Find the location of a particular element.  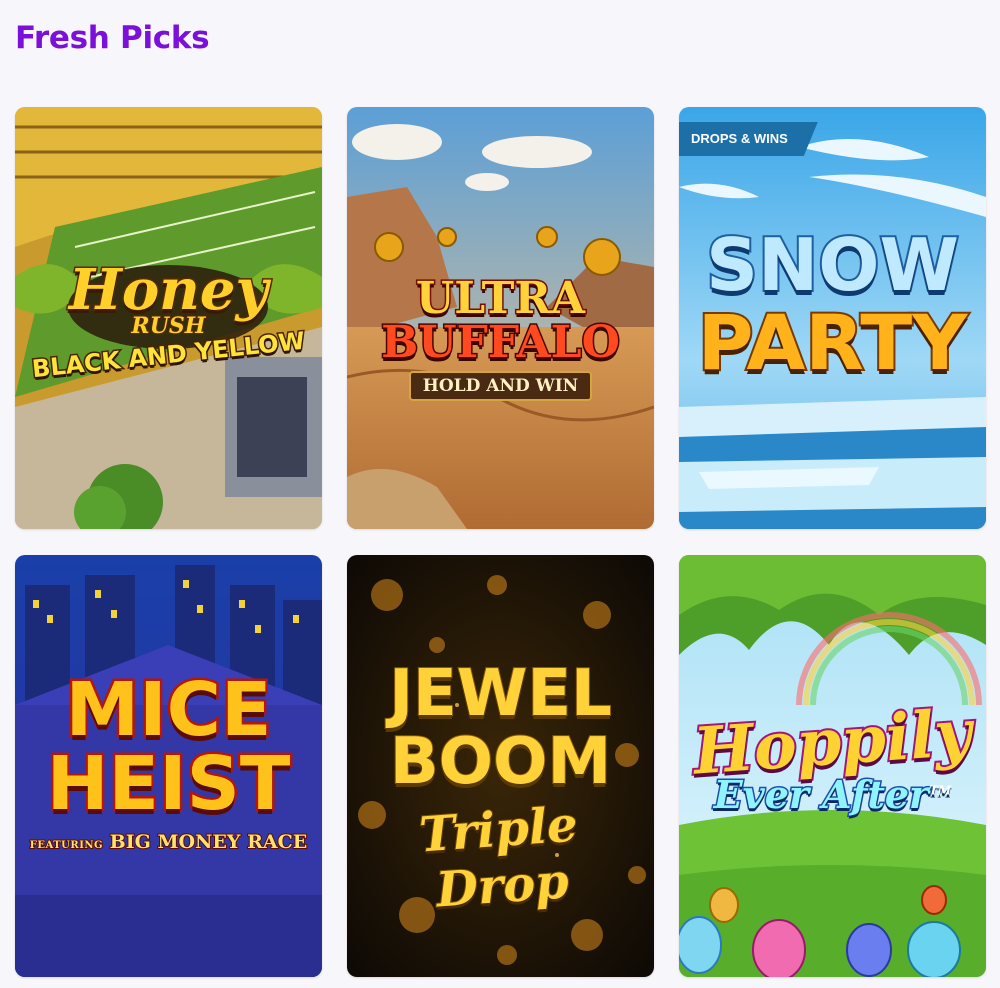

logo-subtitle-prefix: FEATURING is located at coordinates (66, 845).